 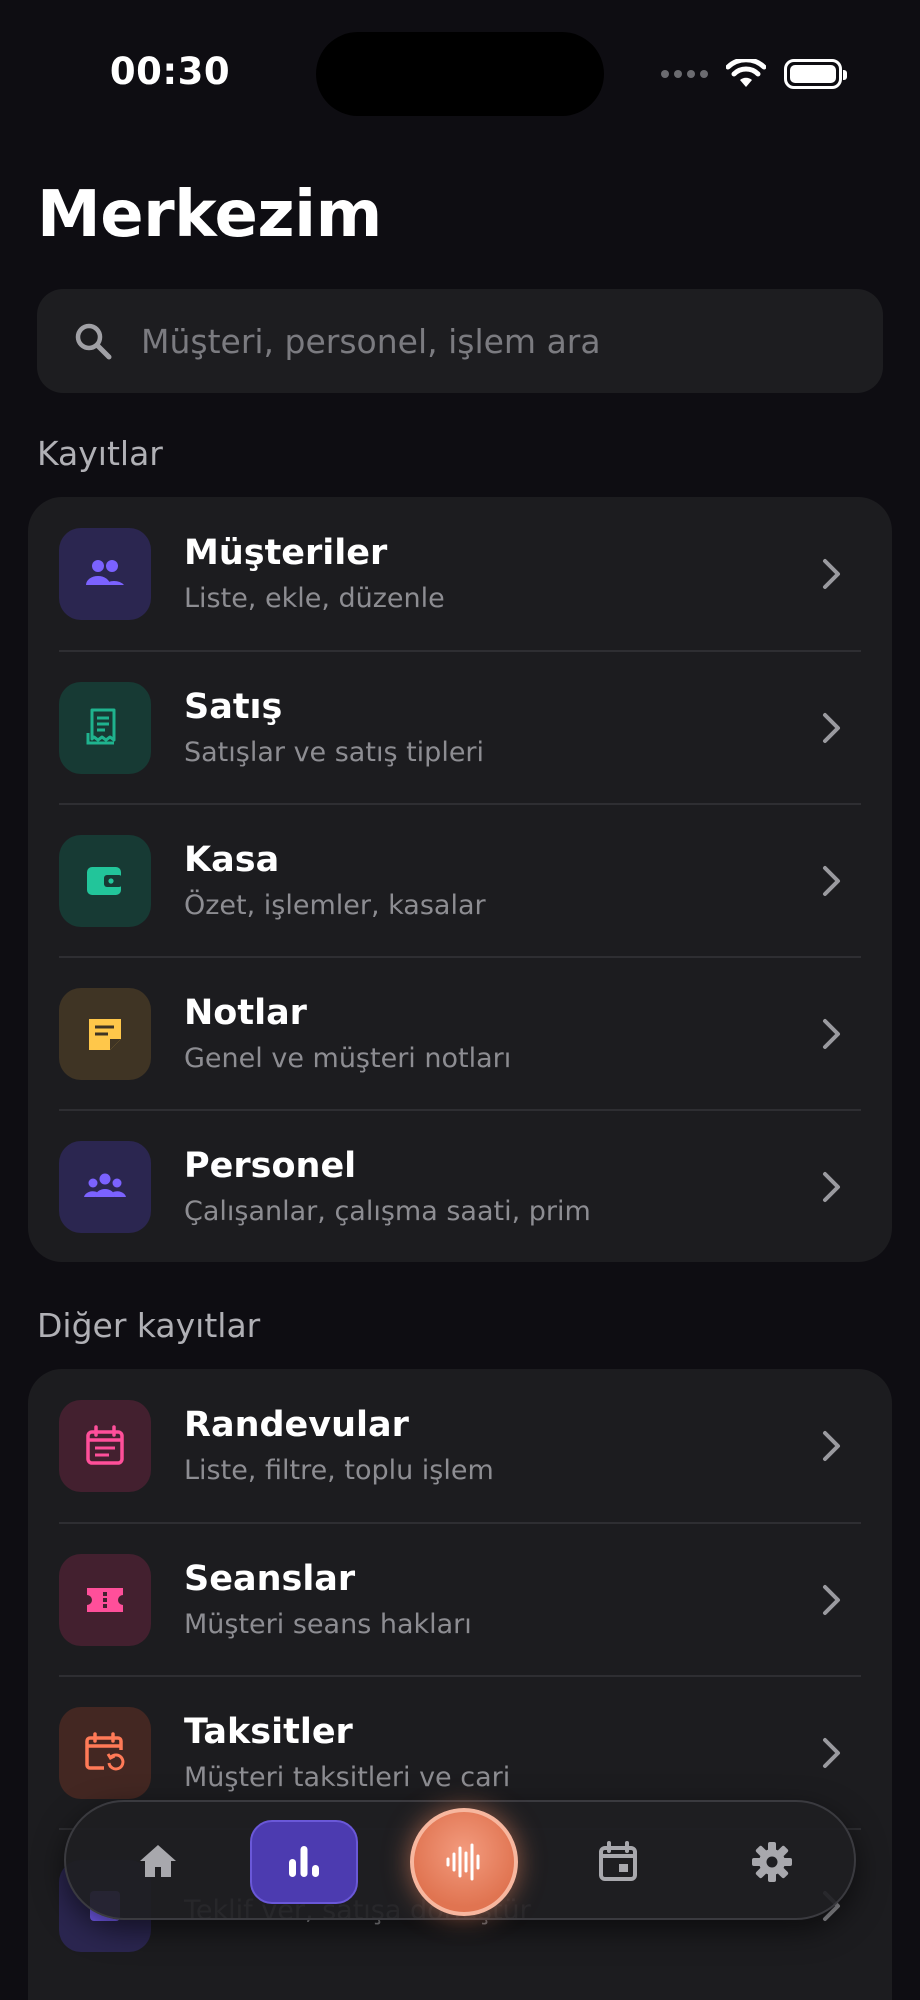 I want to click on search-input, so click(x=481, y=341).